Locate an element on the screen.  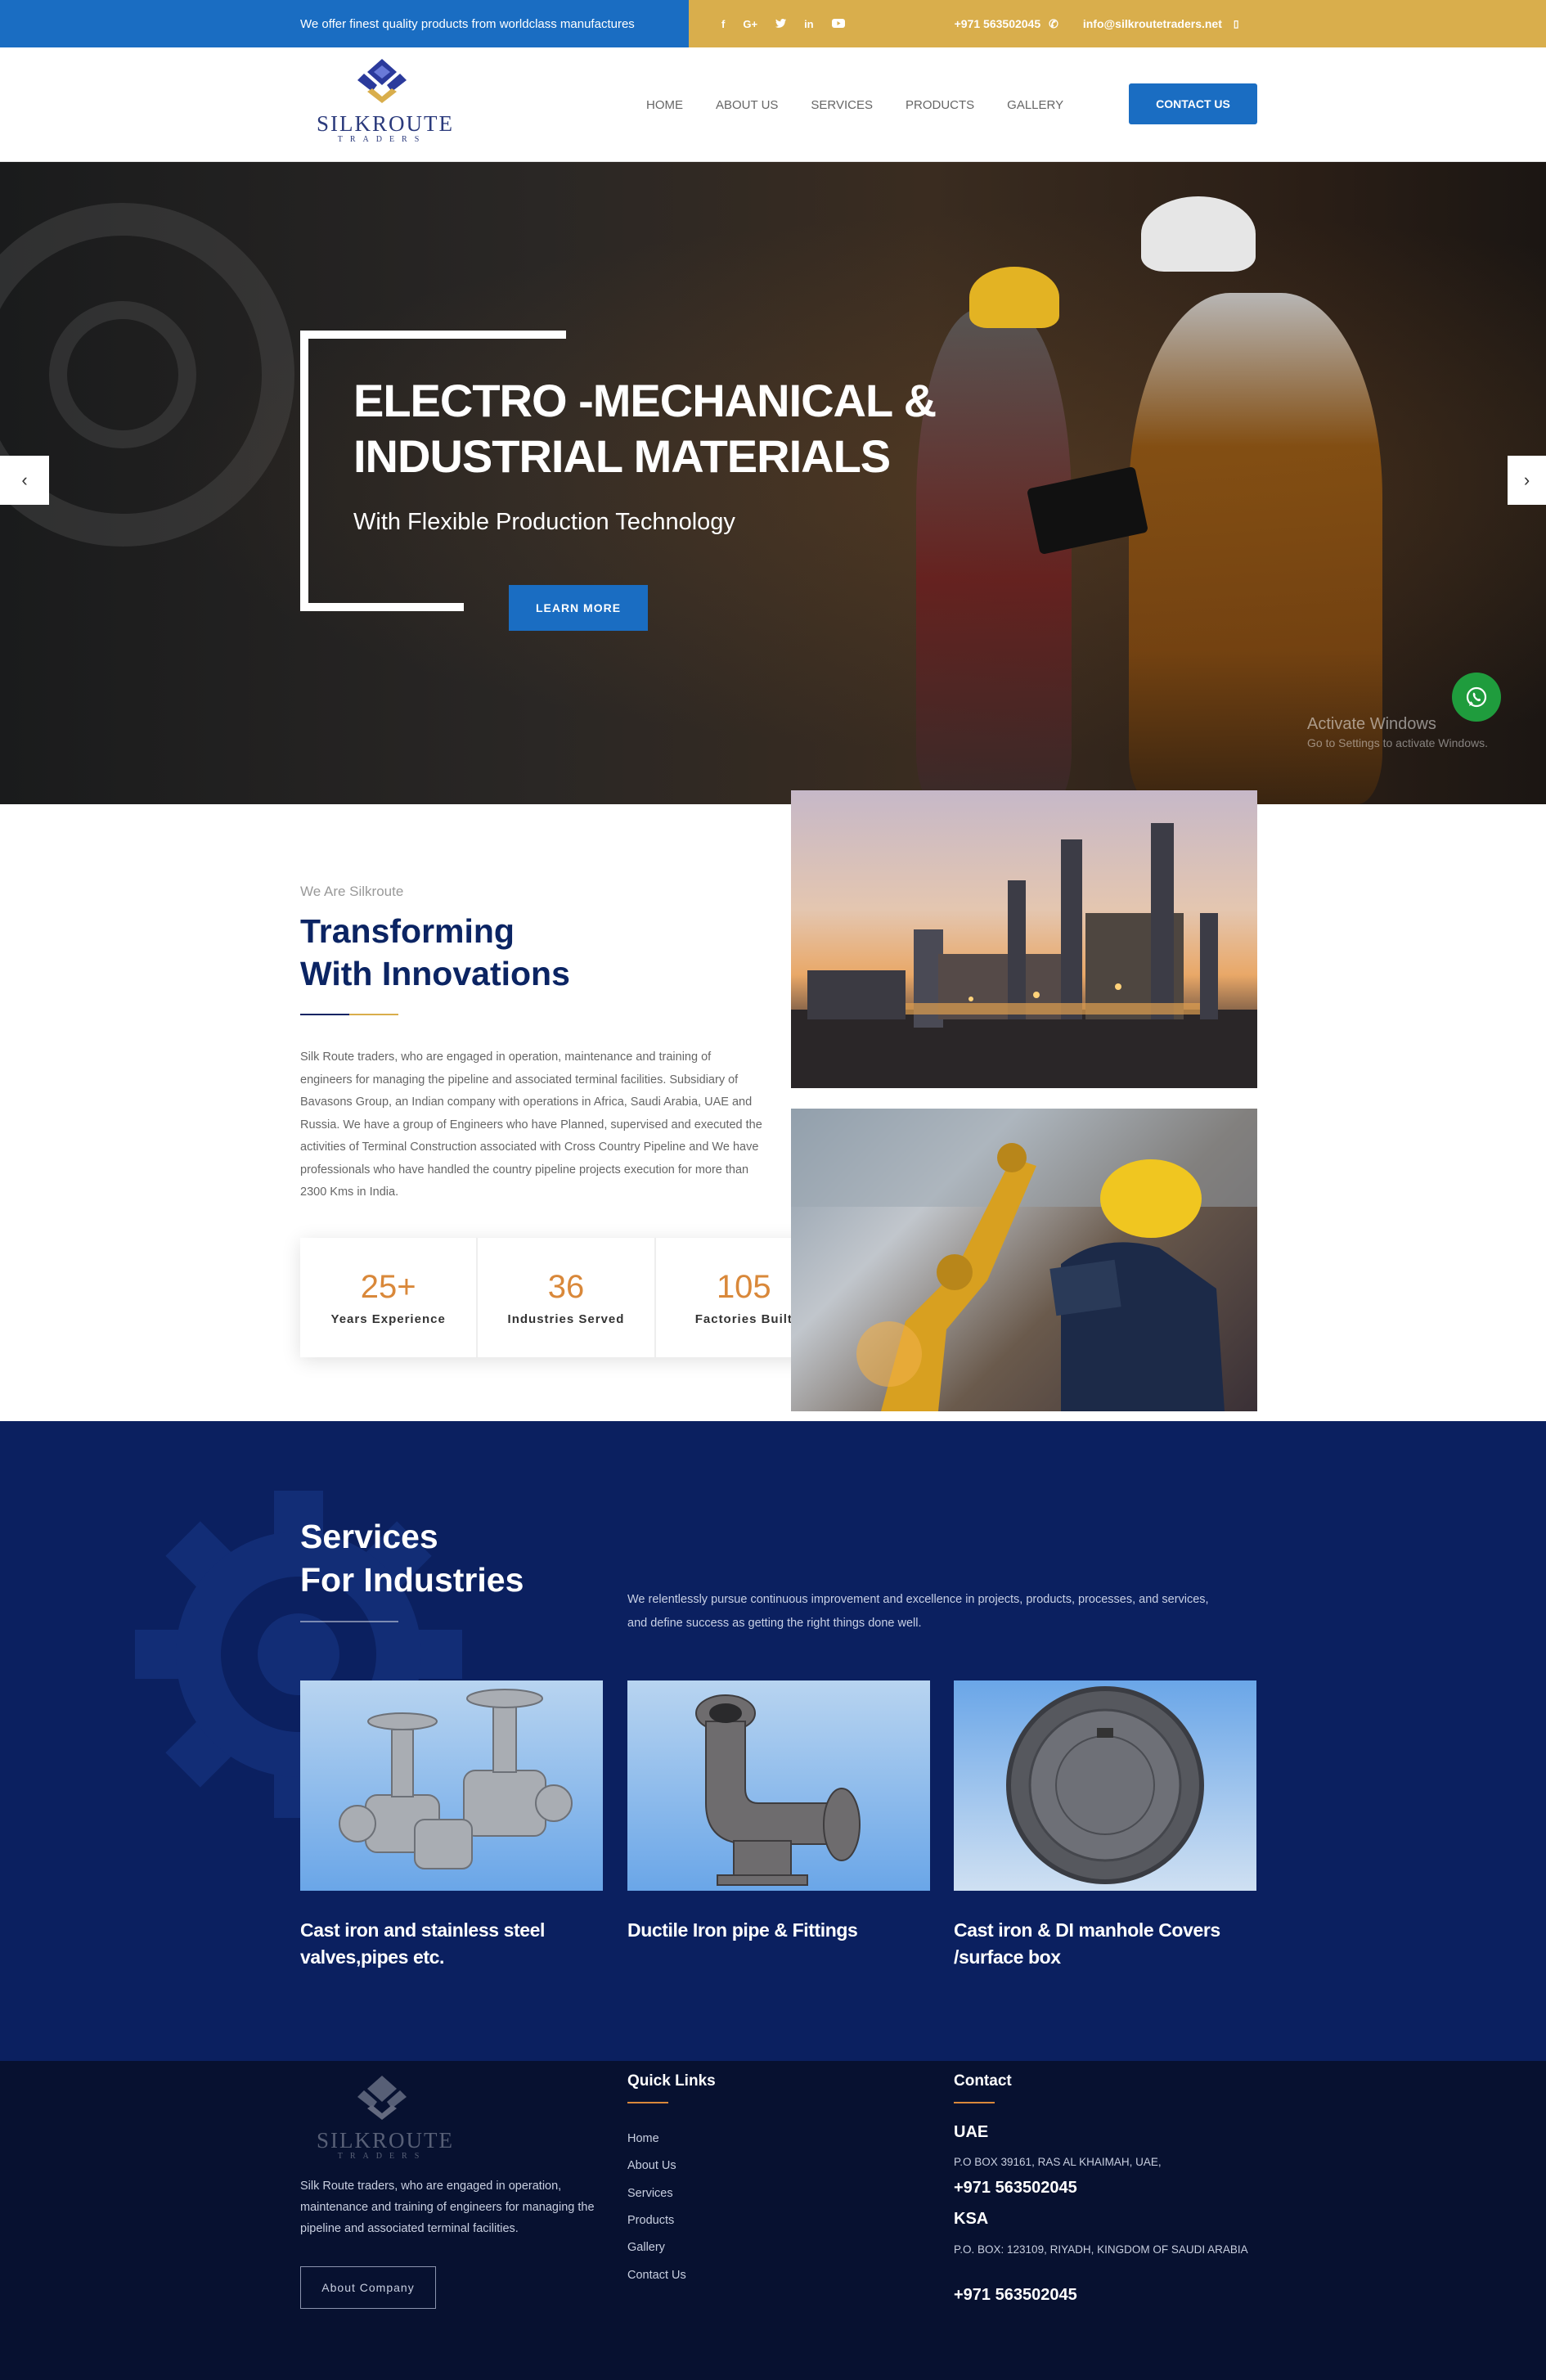
nav-home: HOME is located at coordinates (665, 105).